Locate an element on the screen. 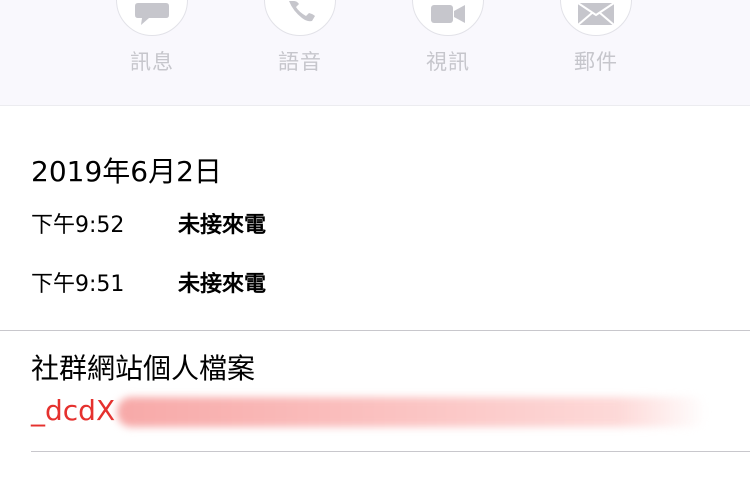 The width and height of the screenshot is (750, 480). mail-icon is located at coordinates (596, 14).